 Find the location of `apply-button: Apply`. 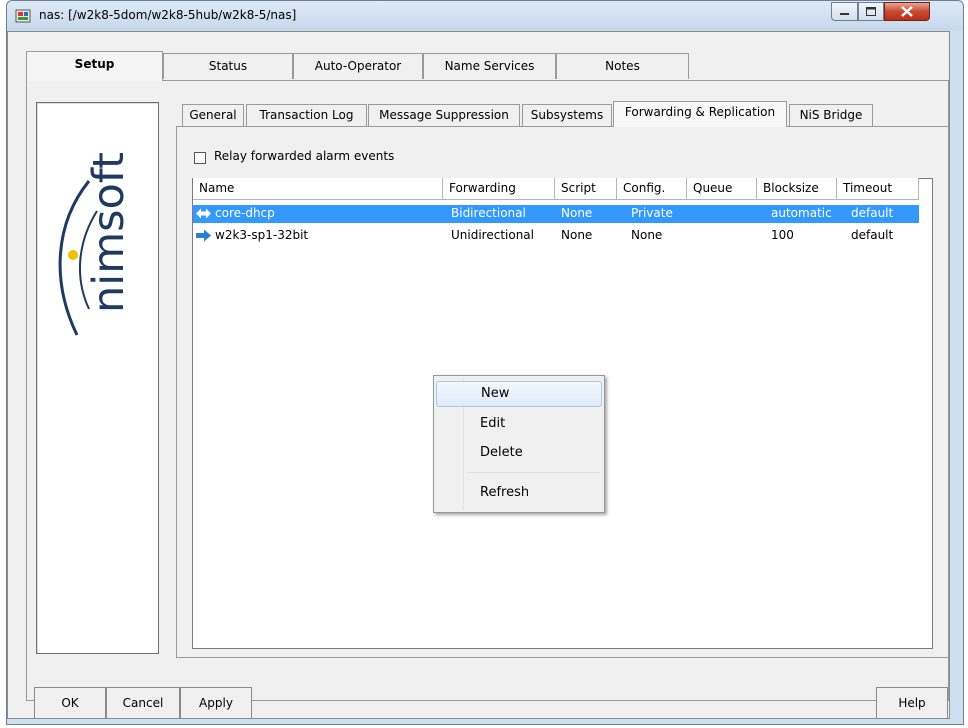

apply-button: Apply is located at coordinates (216, 703).